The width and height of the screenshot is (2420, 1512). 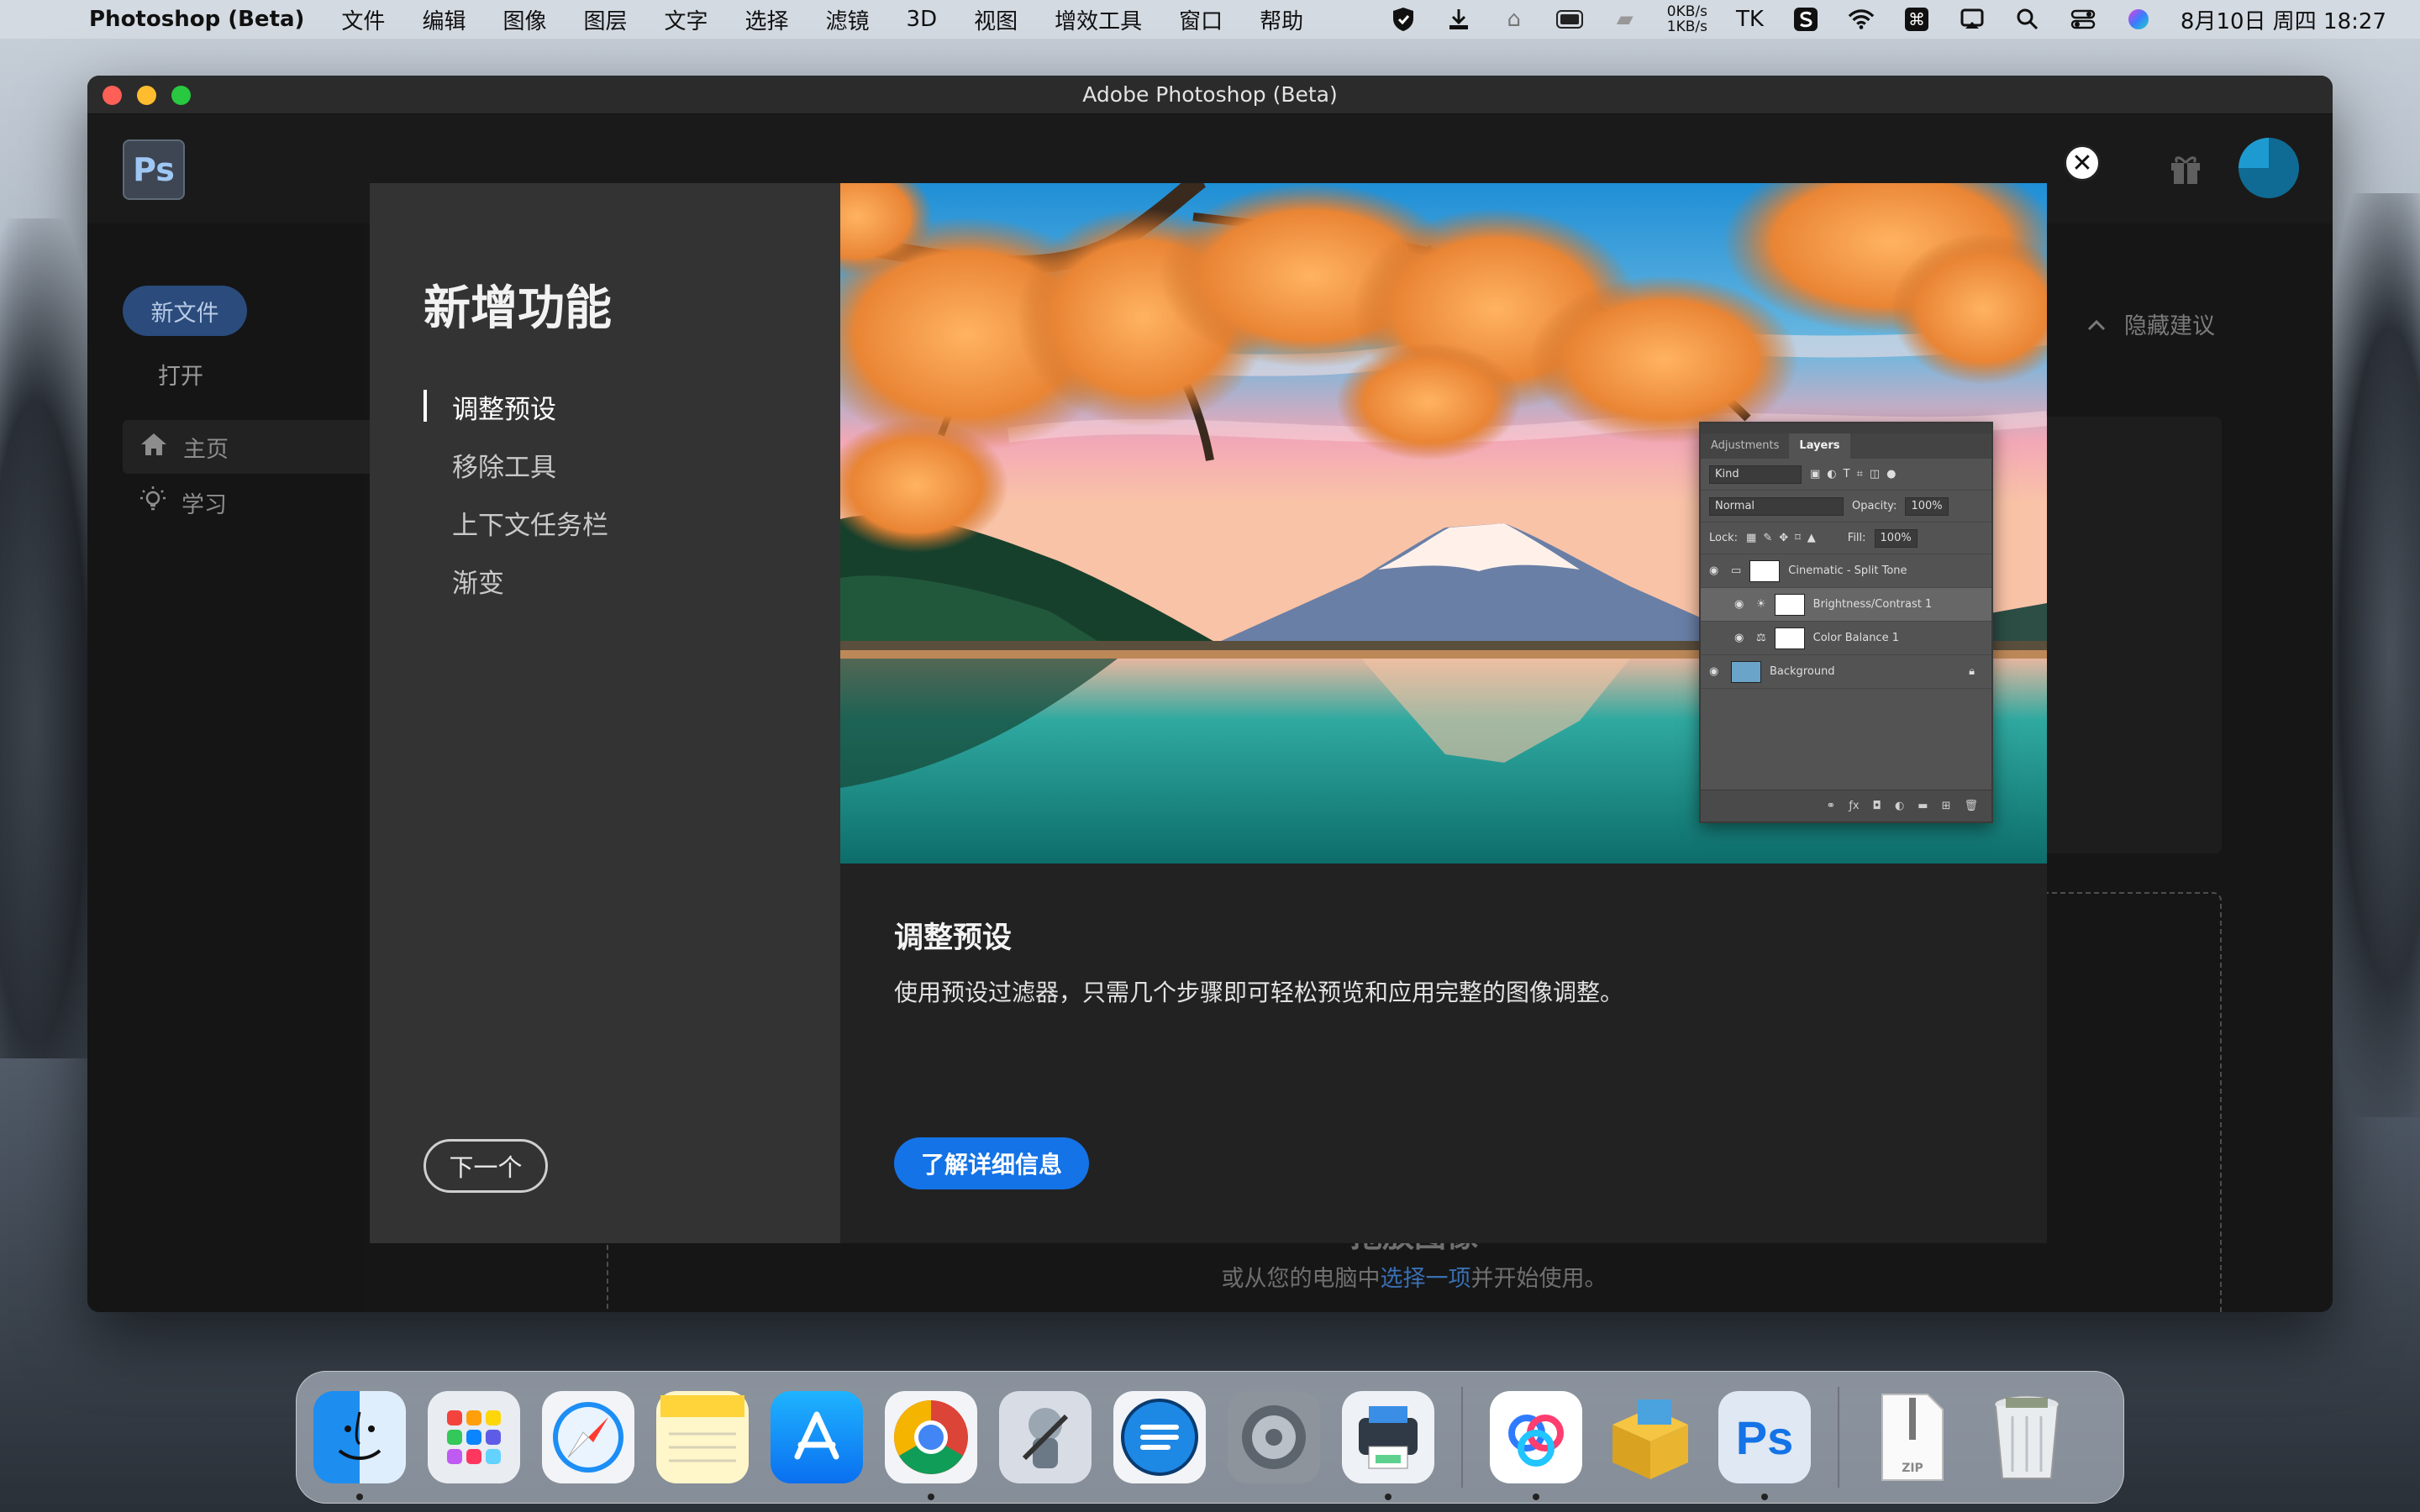 I want to click on dock-system-preferences, so click(x=1274, y=1437).